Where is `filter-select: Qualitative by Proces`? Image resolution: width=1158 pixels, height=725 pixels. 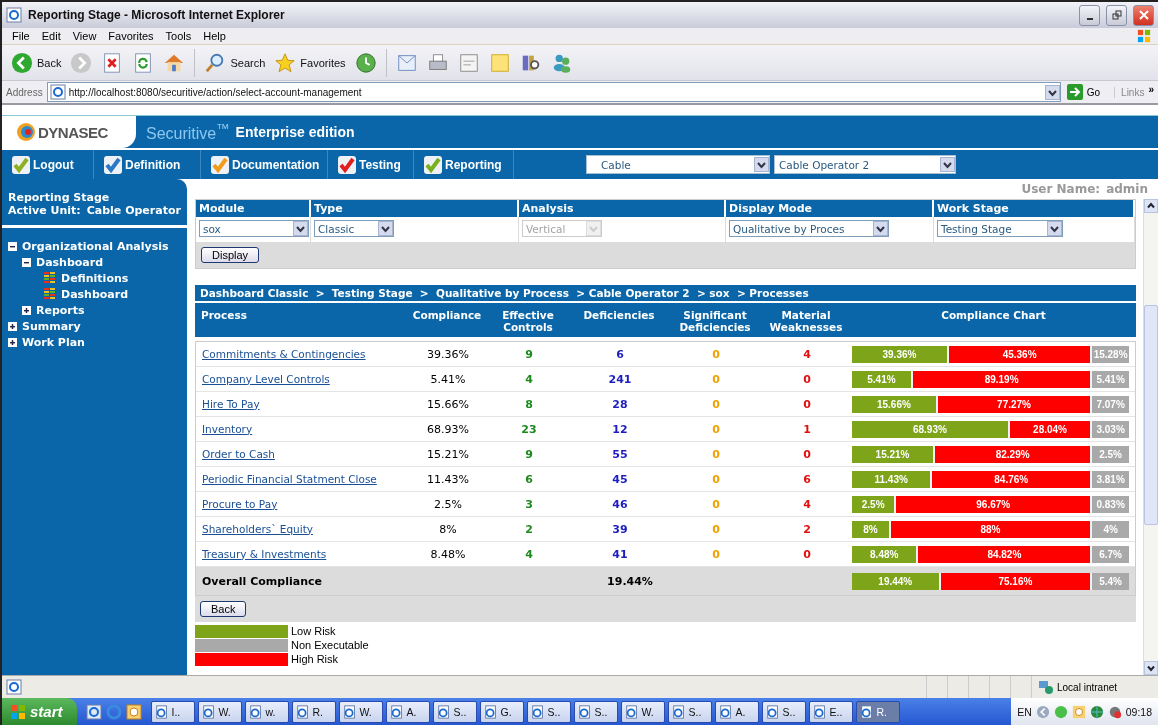
filter-select: Qualitative by Proces is located at coordinates (809, 228).